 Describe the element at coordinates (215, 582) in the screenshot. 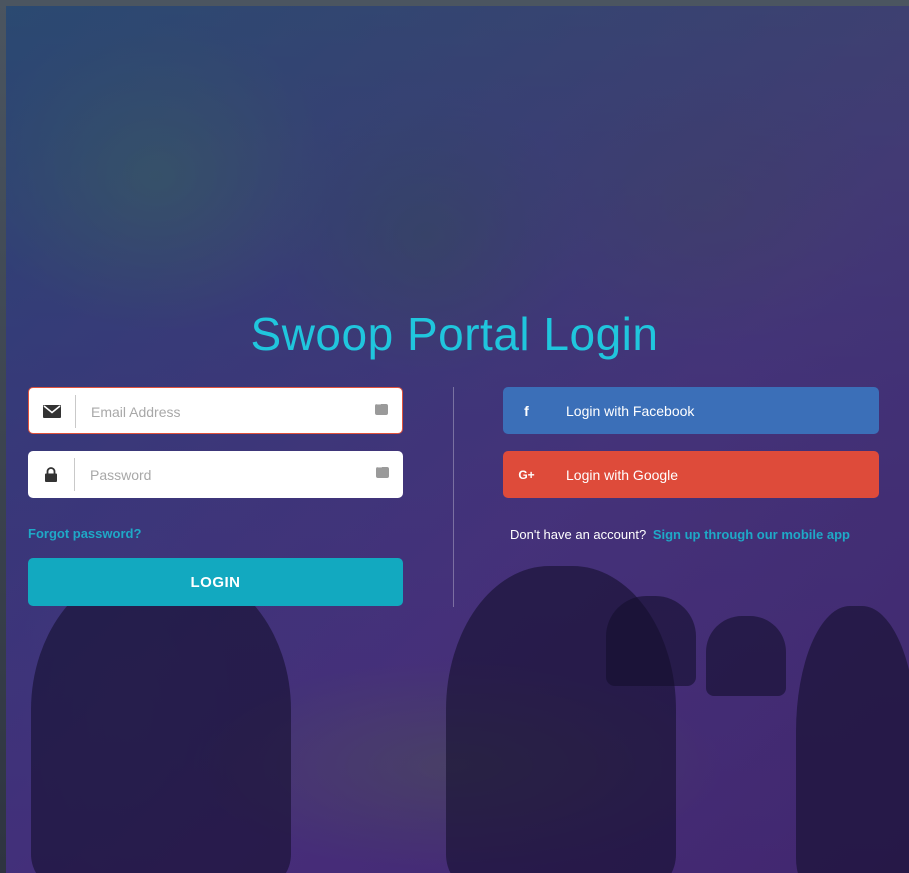

I see `login-button: LOGIN` at that location.